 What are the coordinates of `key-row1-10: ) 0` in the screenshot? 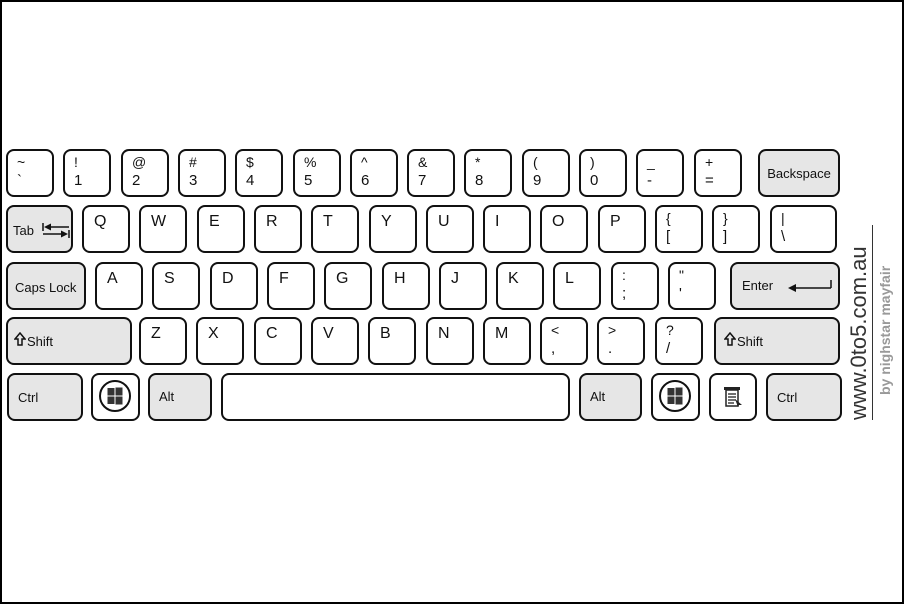 It's located at (603, 173).